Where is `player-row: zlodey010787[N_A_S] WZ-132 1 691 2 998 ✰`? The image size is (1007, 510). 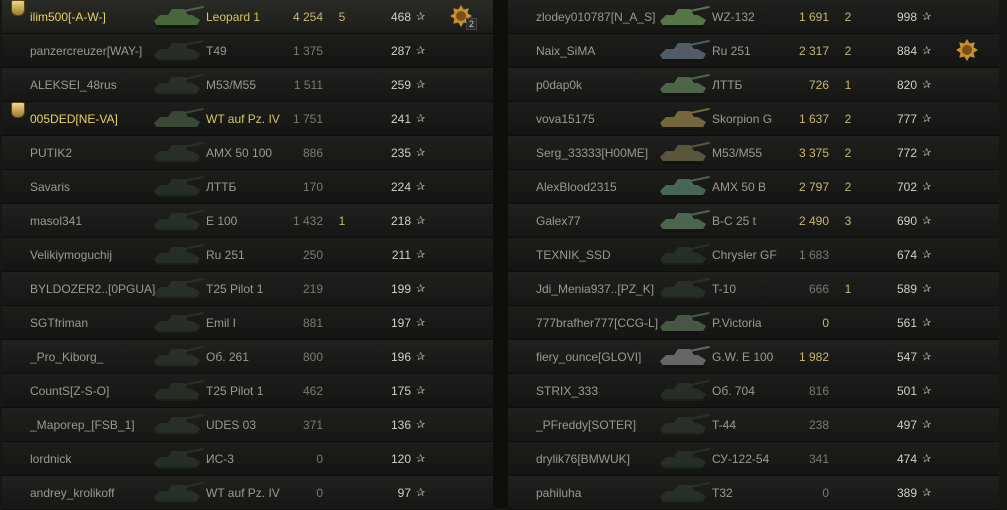 player-row: zlodey010787[N_A_S] WZ-132 1 691 2 998 ✰ is located at coordinates (753, 17).